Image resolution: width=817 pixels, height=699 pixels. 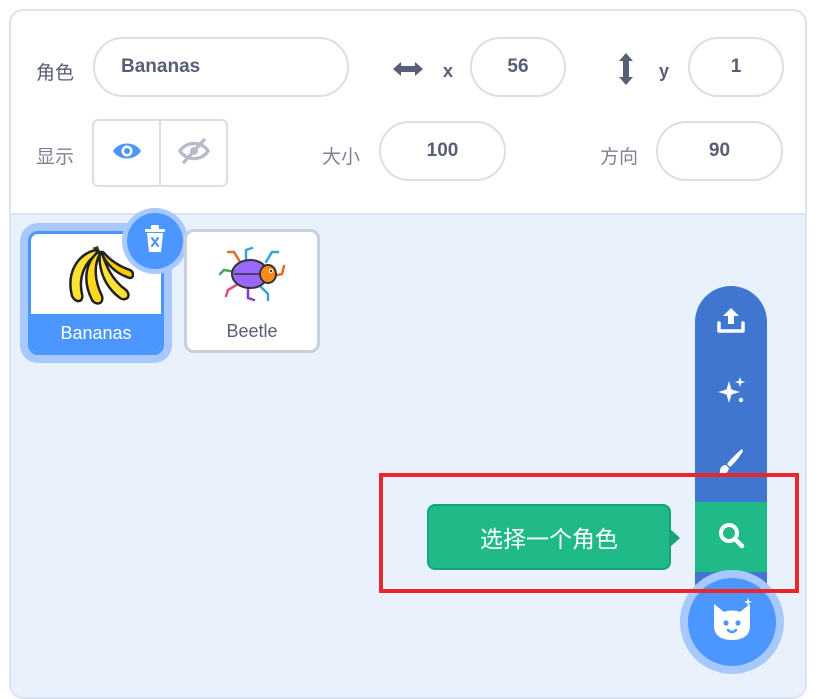 I want to click on size-label: 大小, so click(x=341, y=157).